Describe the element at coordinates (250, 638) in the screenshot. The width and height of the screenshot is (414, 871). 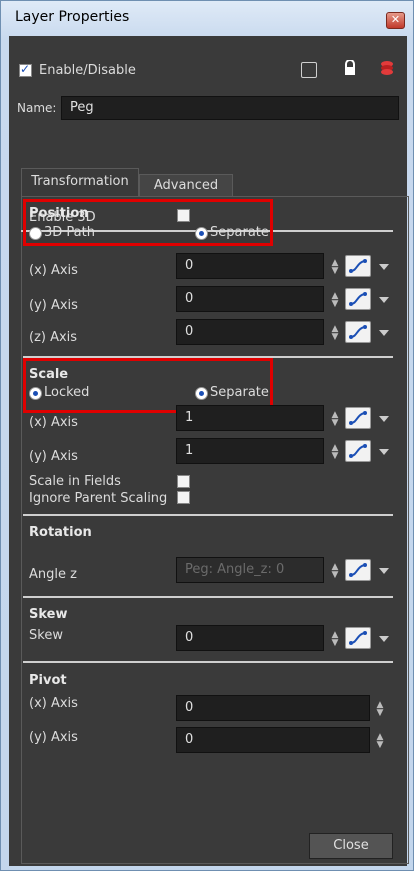
I see `skew-field: 0` at that location.